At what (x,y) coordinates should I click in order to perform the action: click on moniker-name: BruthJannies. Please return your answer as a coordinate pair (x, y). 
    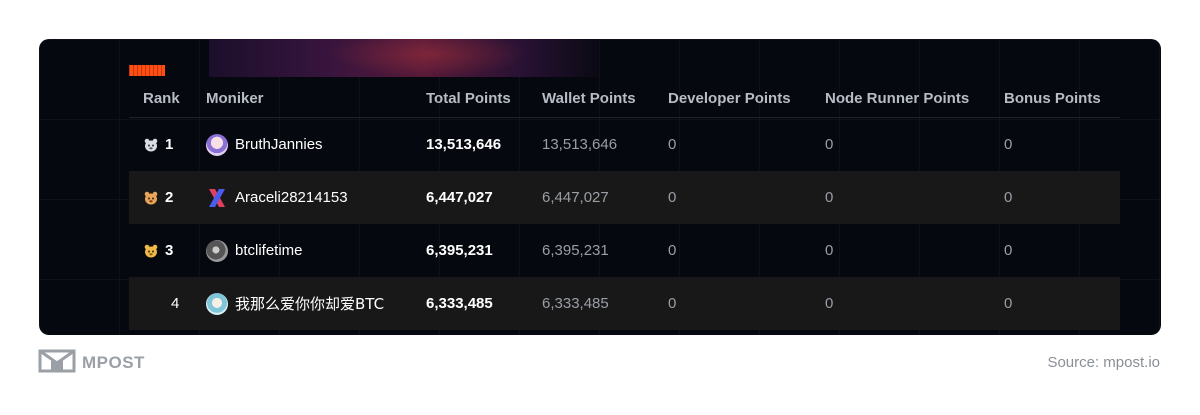
    Looking at the image, I should click on (279, 144).